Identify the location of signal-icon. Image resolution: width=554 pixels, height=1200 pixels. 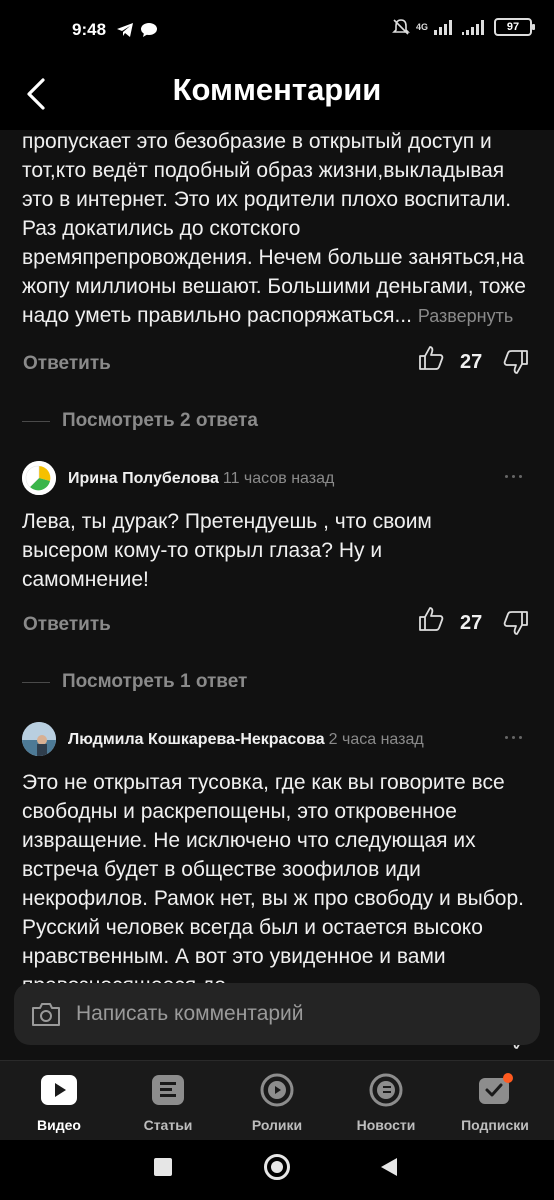
(443, 27).